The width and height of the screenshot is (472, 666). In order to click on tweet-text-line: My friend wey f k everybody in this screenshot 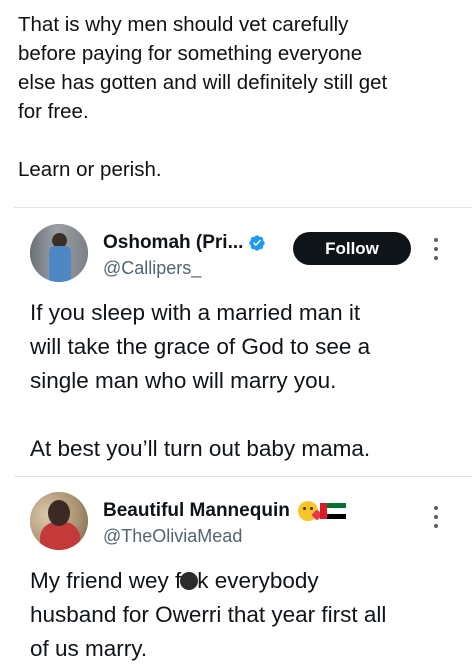, I will do `click(245, 581)`.